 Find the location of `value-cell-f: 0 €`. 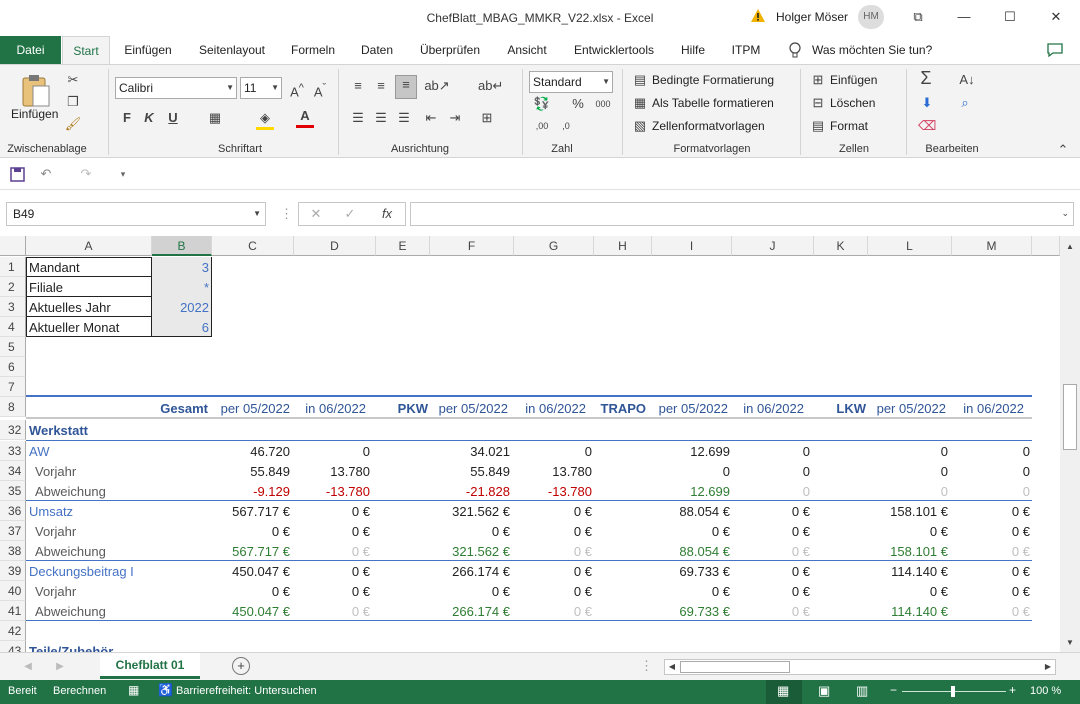

value-cell-f: 0 € is located at coordinates (470, 591).